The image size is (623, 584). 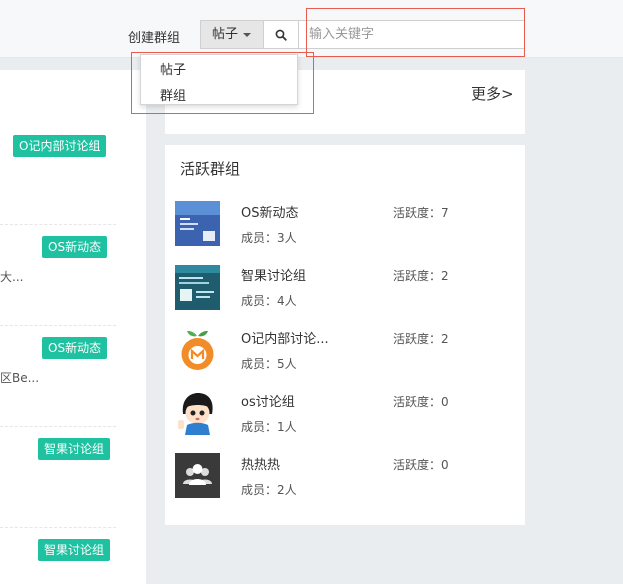 What do you see at coordinates (421, 213) in the screenshot?
I see `group-activity: 活跃度：7` at bounding box center [421, 213].